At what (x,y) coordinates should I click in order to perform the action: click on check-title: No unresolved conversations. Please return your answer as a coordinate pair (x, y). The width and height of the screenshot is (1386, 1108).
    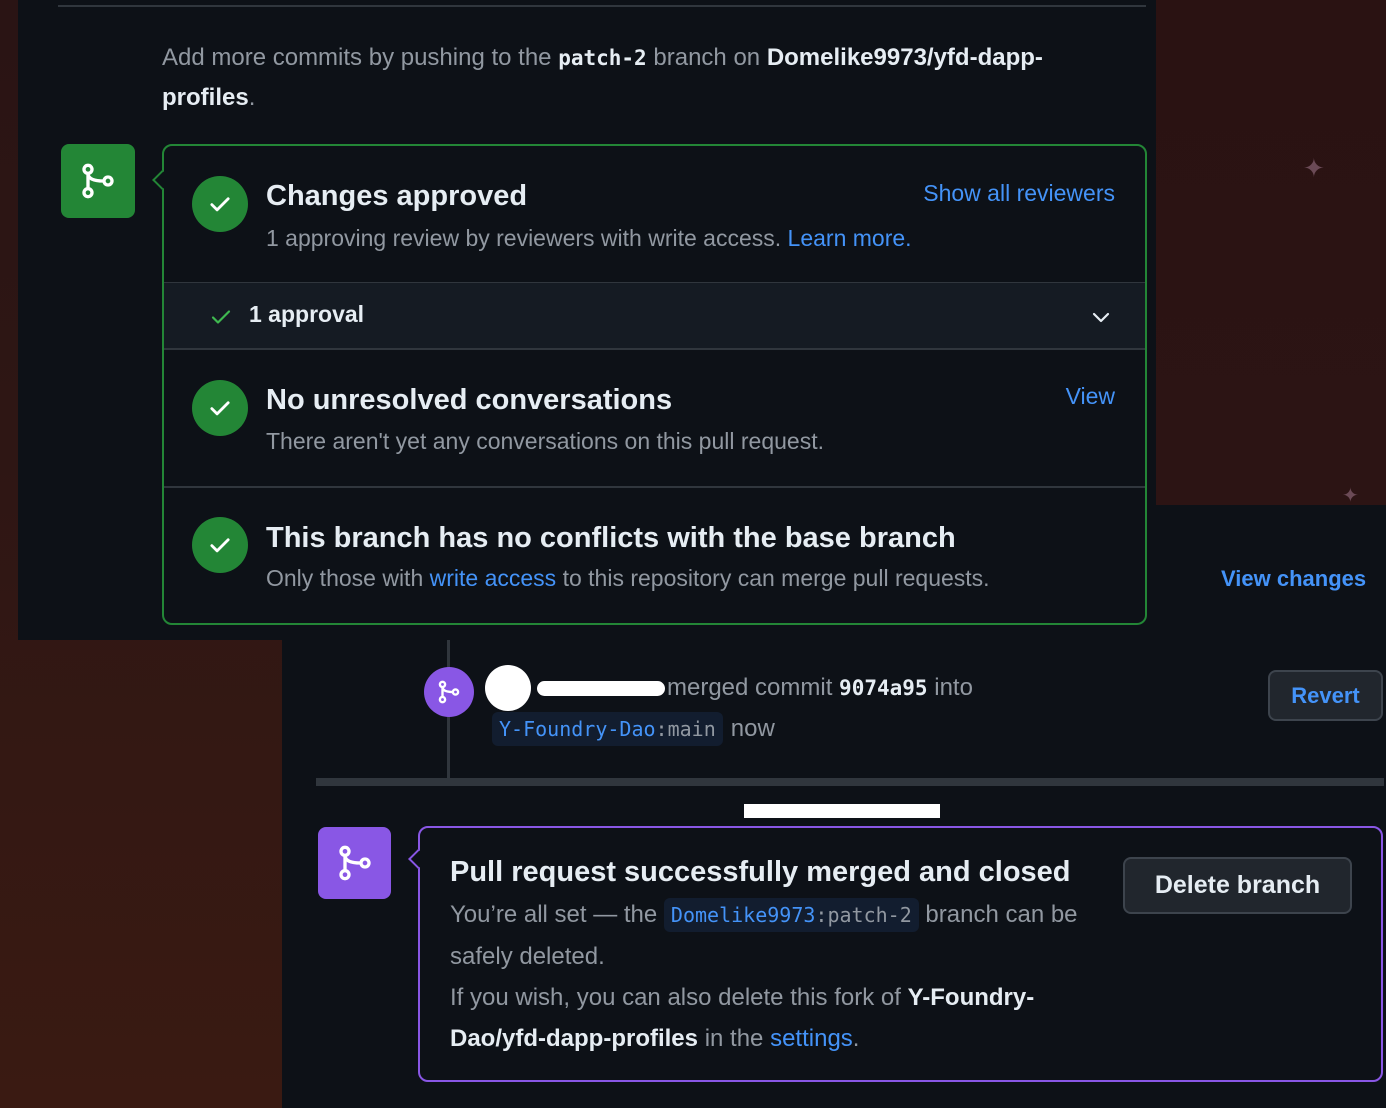
    Looking at the image, I should click on (469, 400).